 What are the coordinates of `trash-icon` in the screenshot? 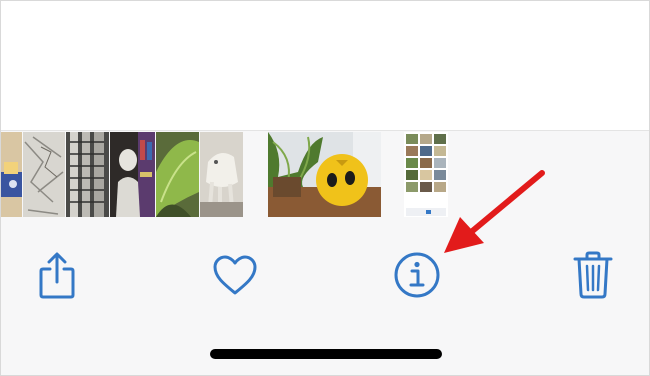 It's located at (593, 275).